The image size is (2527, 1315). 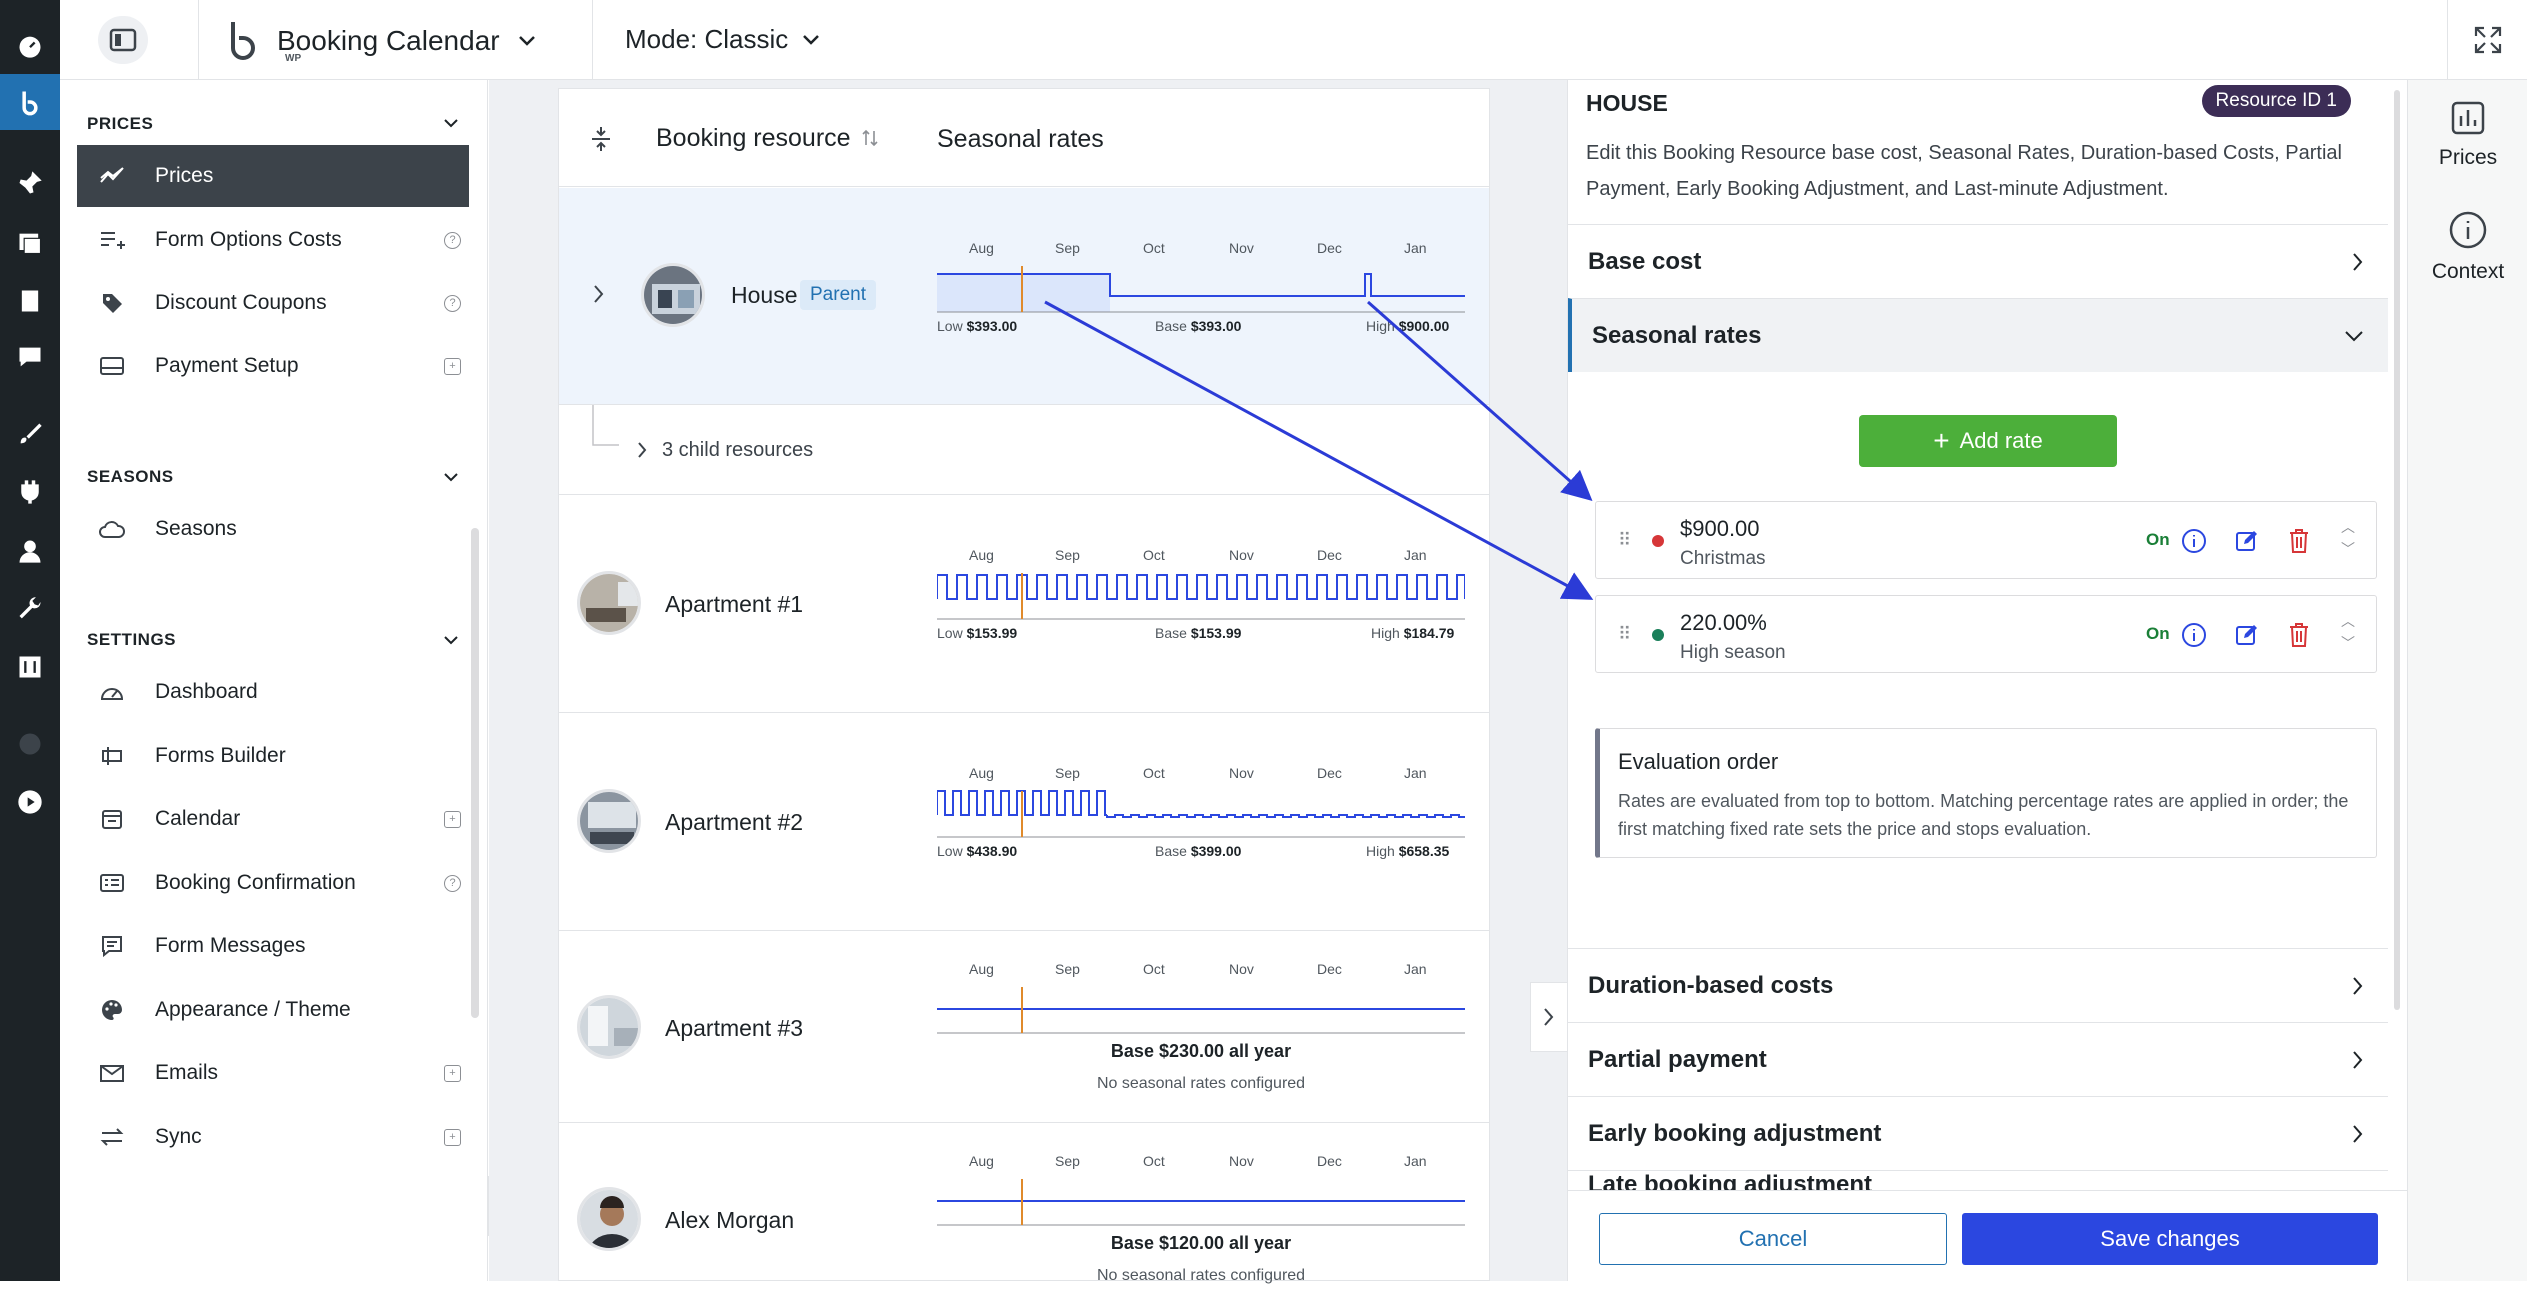 I want to click on play-icon, so click(x=30, y=802).